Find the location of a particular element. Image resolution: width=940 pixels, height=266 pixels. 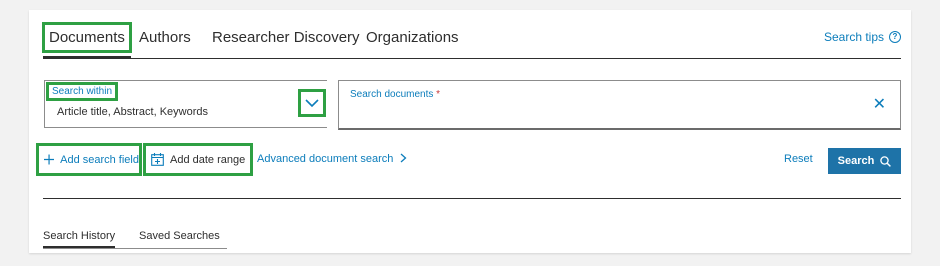

search-documents-label: Search documents * is located at coordinates (395, 94).